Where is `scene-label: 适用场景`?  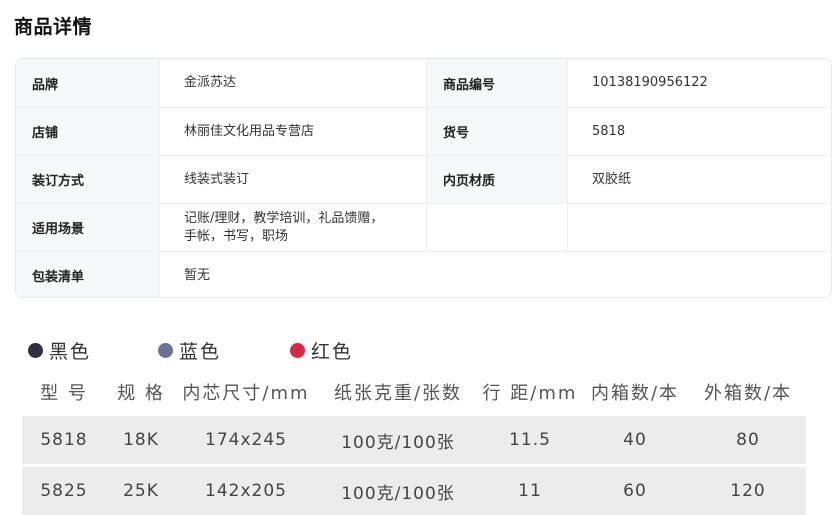 scene-label: 适用场景 is located at coordinates (87, 227).